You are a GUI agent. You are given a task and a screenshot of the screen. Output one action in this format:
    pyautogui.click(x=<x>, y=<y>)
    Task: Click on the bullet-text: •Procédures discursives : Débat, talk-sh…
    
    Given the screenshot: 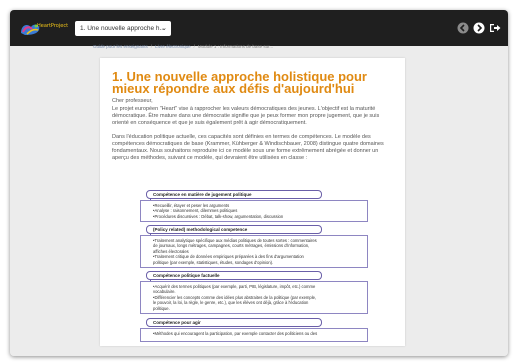 What is the action you would take?
    pyautogui.click(x=218, y=216)
    